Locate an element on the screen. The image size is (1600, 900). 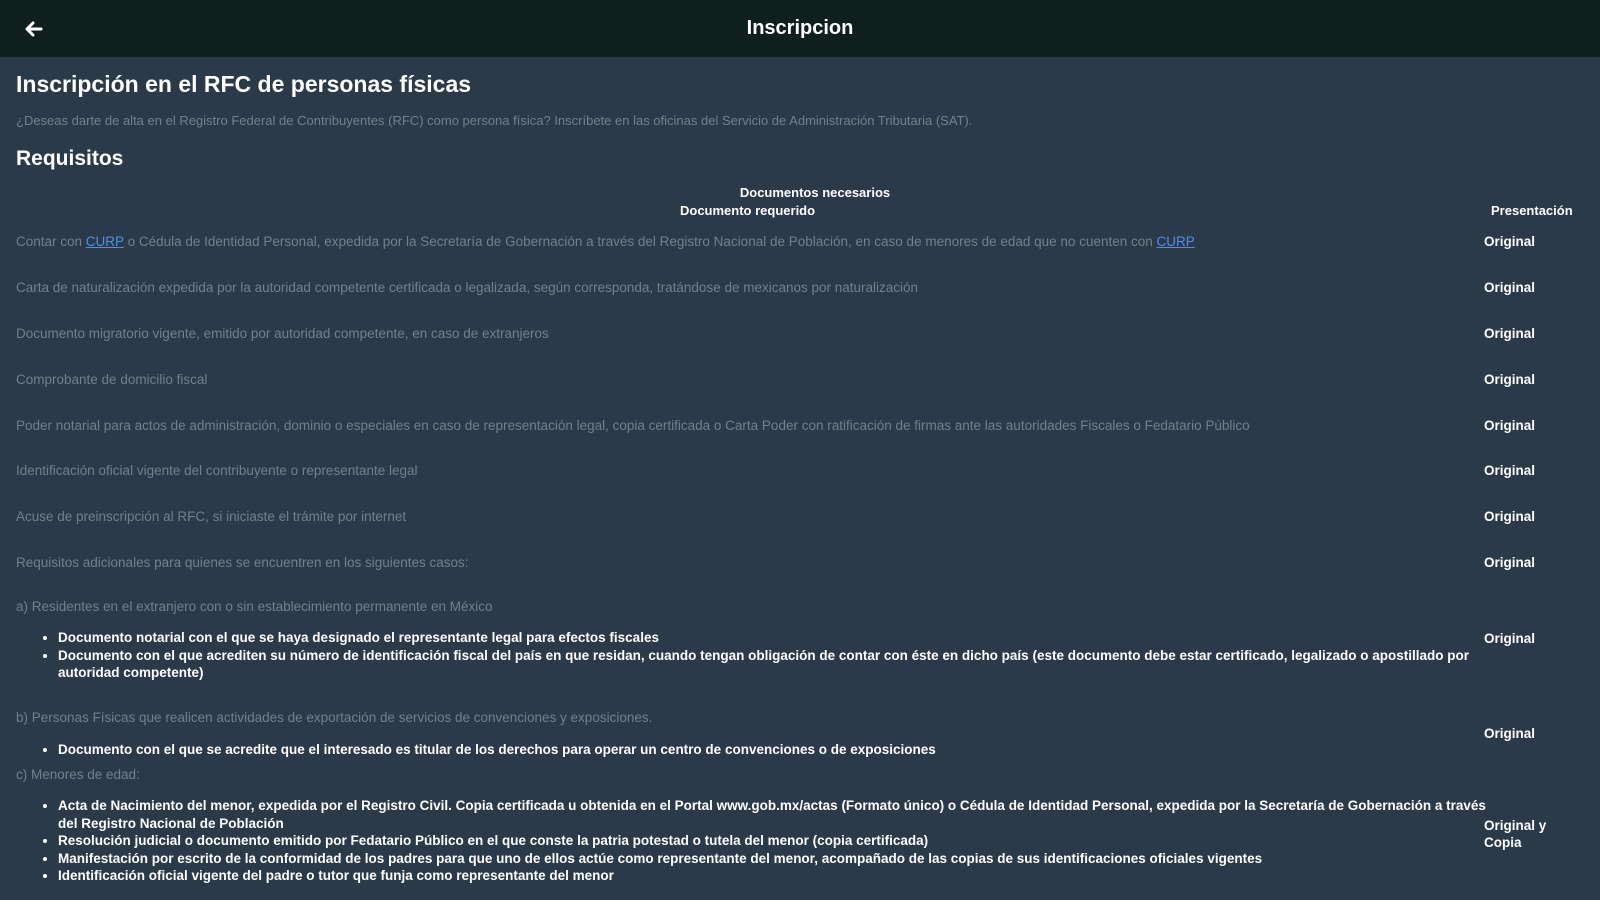
requisitos-heading: Requisitos is located at coordinates (70, 158).